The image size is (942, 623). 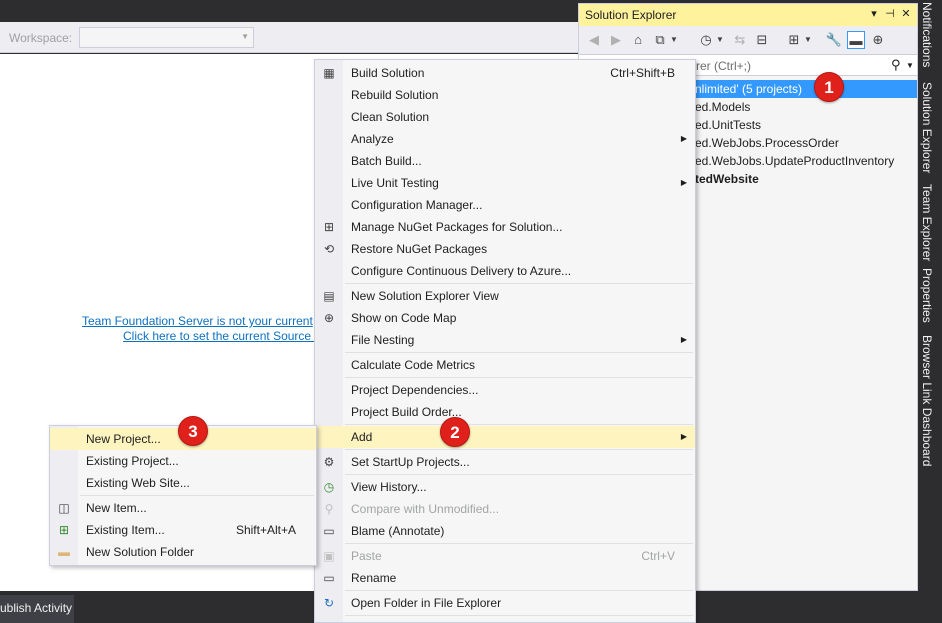 I want to click on sync-icon: ⇆, so click(x=740, y=40).